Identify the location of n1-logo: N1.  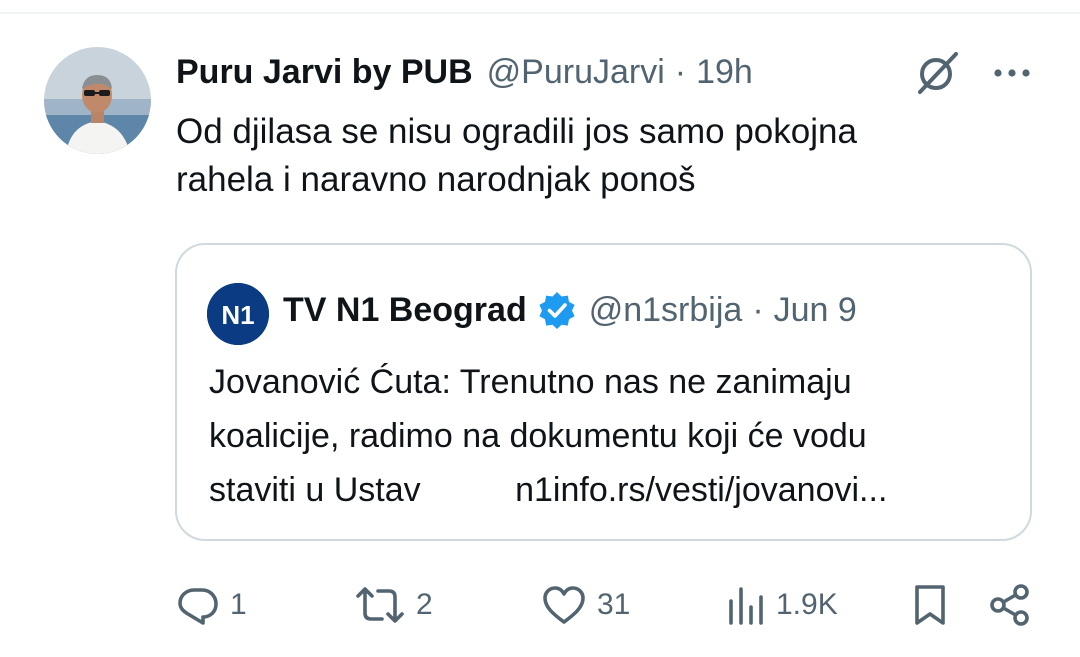
(238, 314).